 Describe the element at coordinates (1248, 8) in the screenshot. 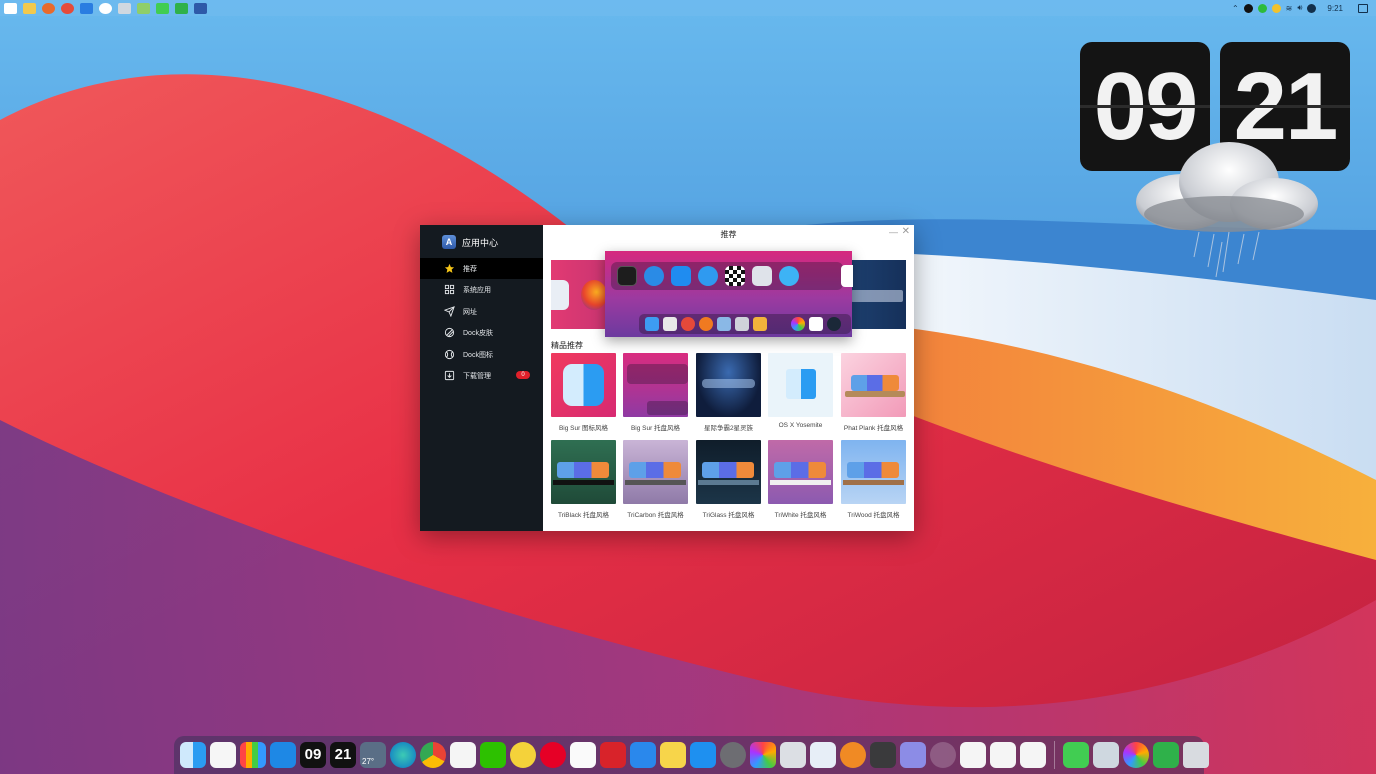

I see `qq-tray-icon` at that location.